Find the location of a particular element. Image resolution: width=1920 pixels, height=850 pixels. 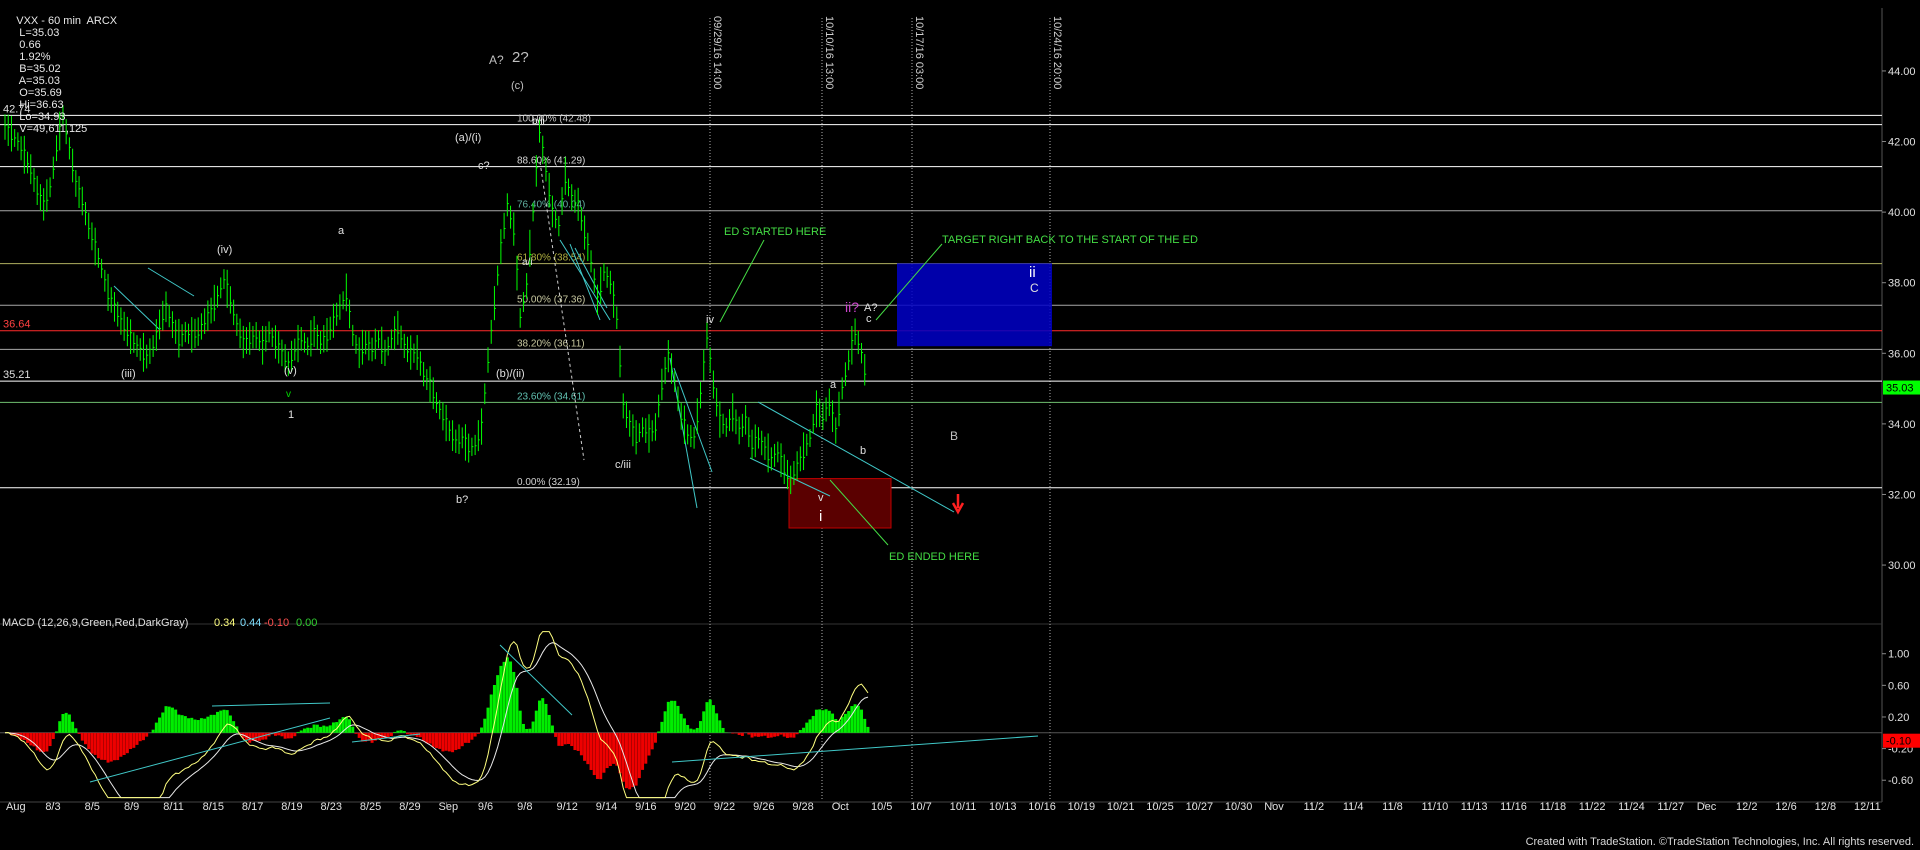

fib-label: 100.00% (42.48) is located at coordinates (554, 119).